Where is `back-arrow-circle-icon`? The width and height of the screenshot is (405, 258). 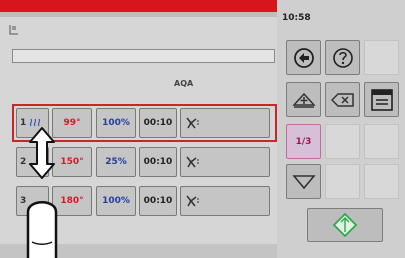 back-arrow-circle-icon is located at coordinates (303, 57).